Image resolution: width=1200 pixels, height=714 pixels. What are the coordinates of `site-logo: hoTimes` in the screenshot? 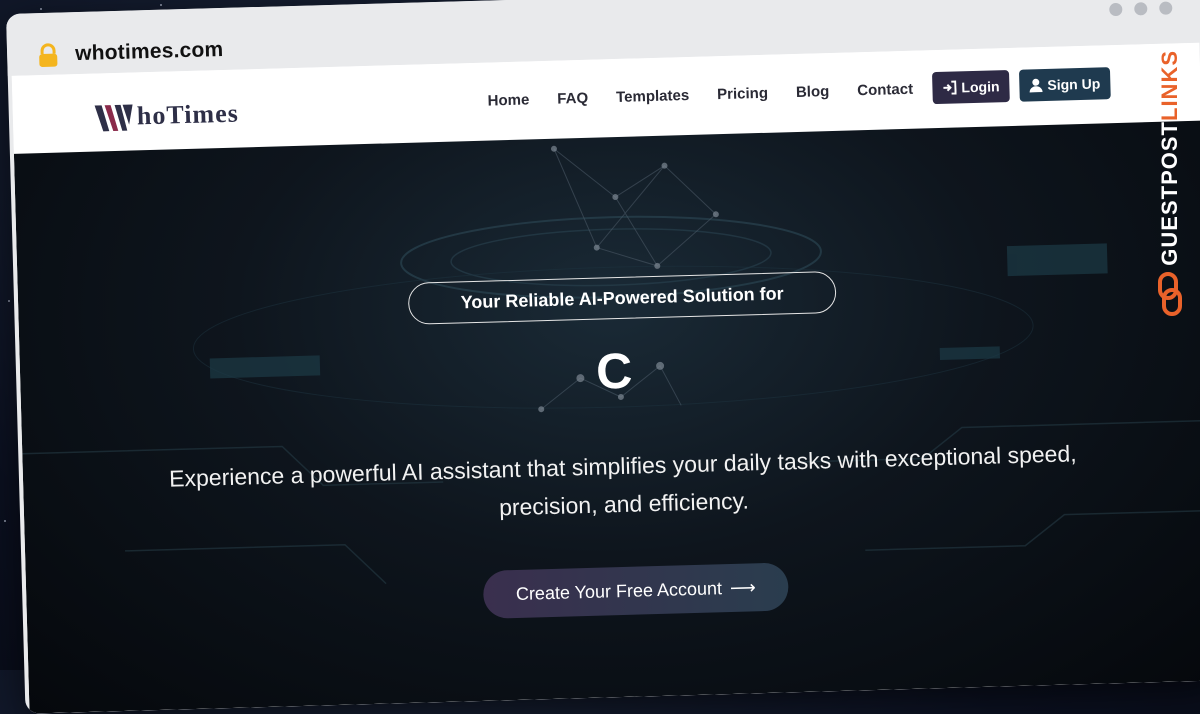 It's located at (165, 116).